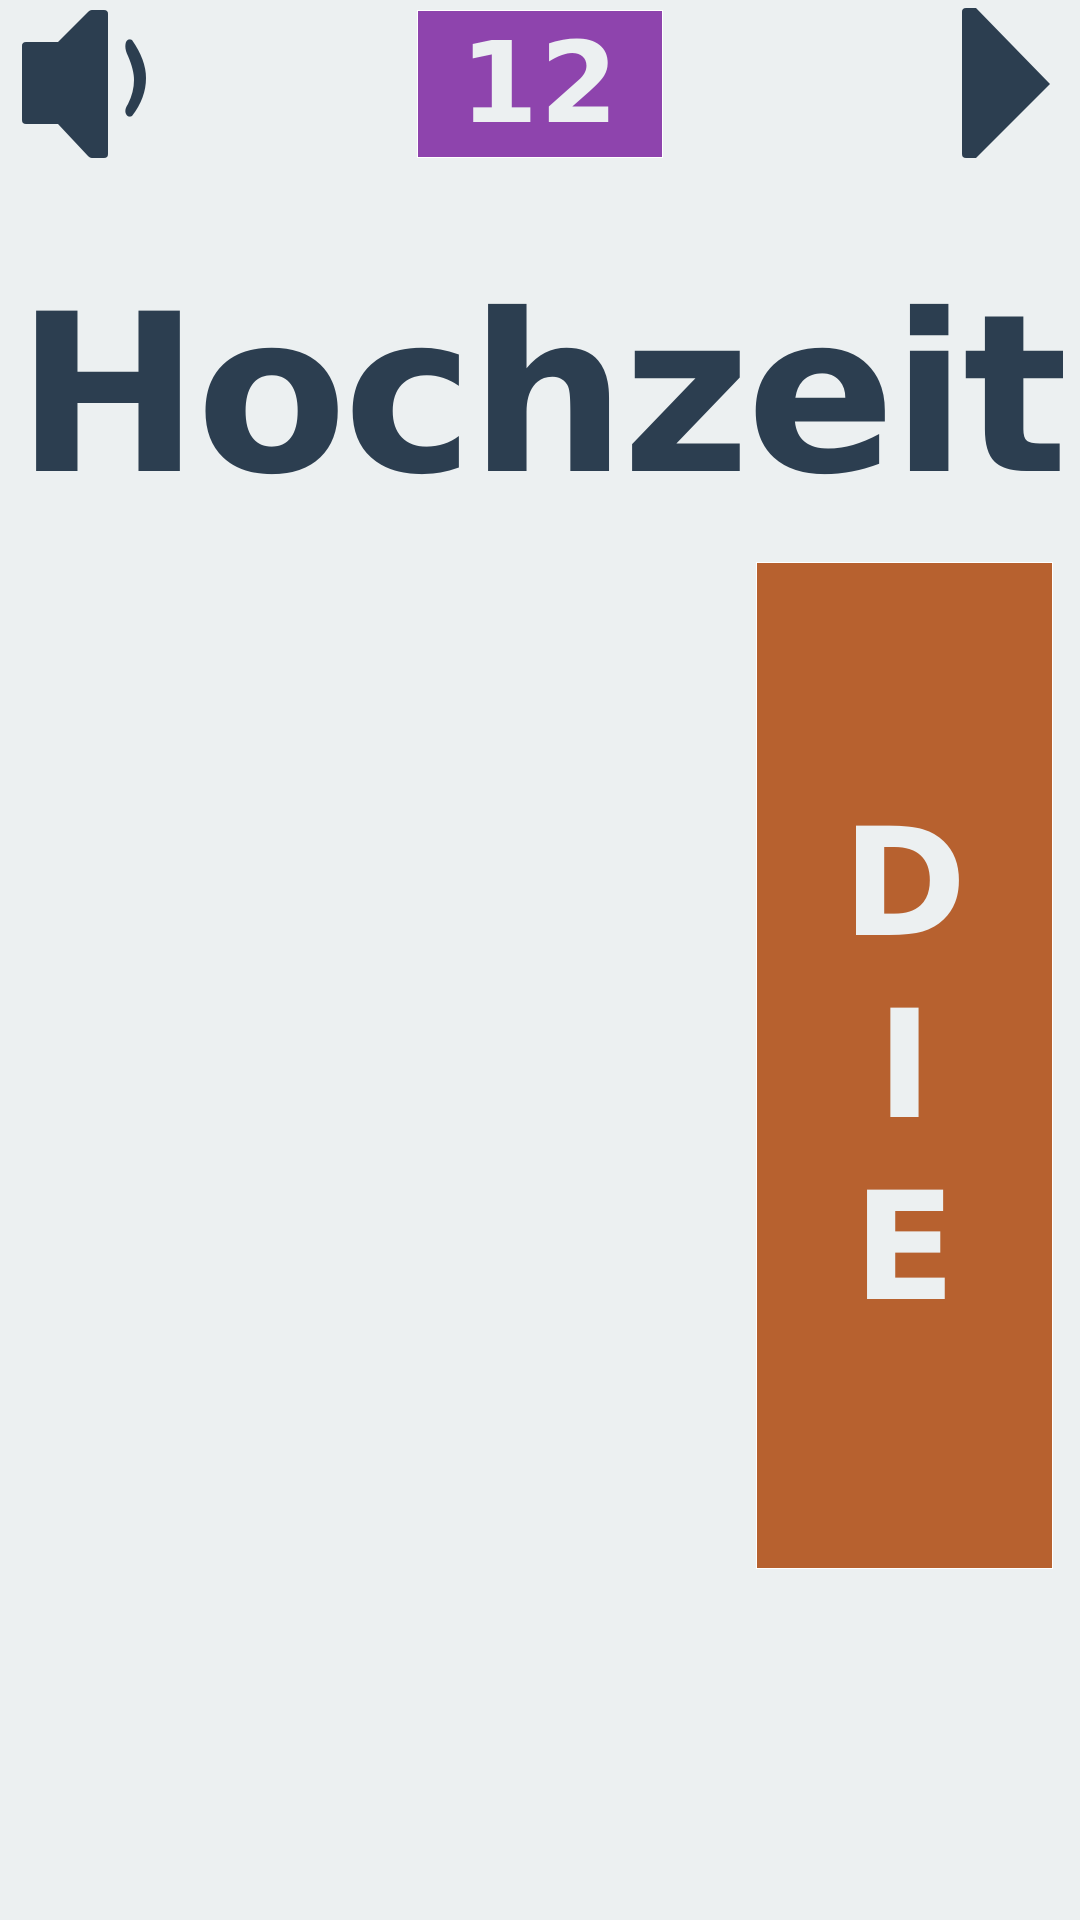 The width and height of the screenshot is (1080, 1920). I want to click on score-value: 12, so click(540, 84).